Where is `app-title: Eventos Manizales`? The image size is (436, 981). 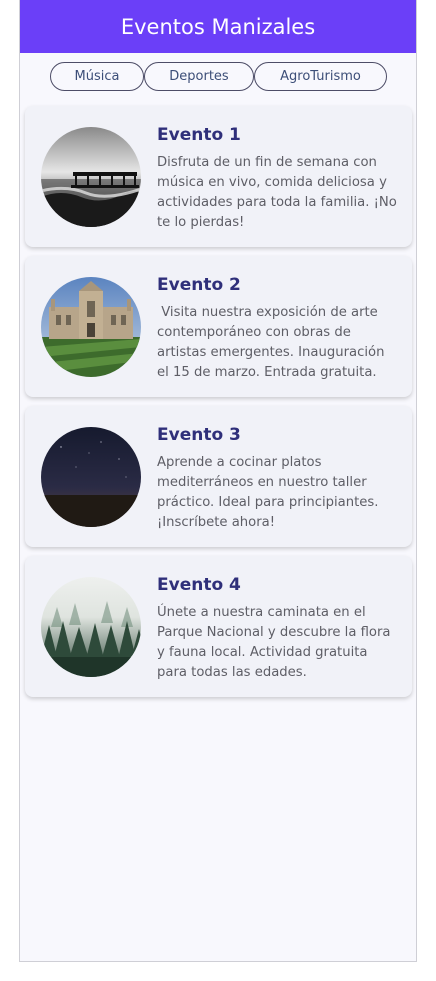 app-title: Eventos Manizales is located at coordinates (218, 26).